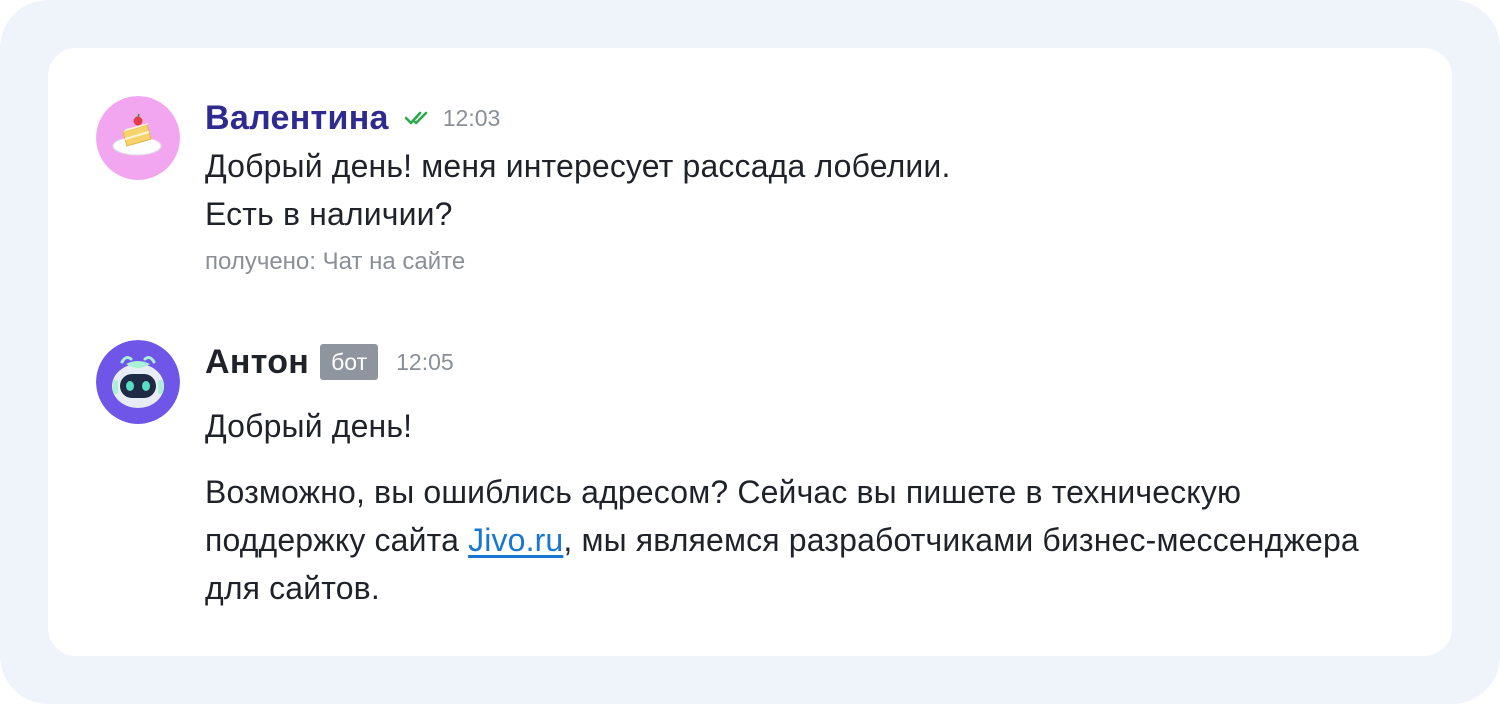  I want to click on client-message-time: 12:03, so click(471, 117).